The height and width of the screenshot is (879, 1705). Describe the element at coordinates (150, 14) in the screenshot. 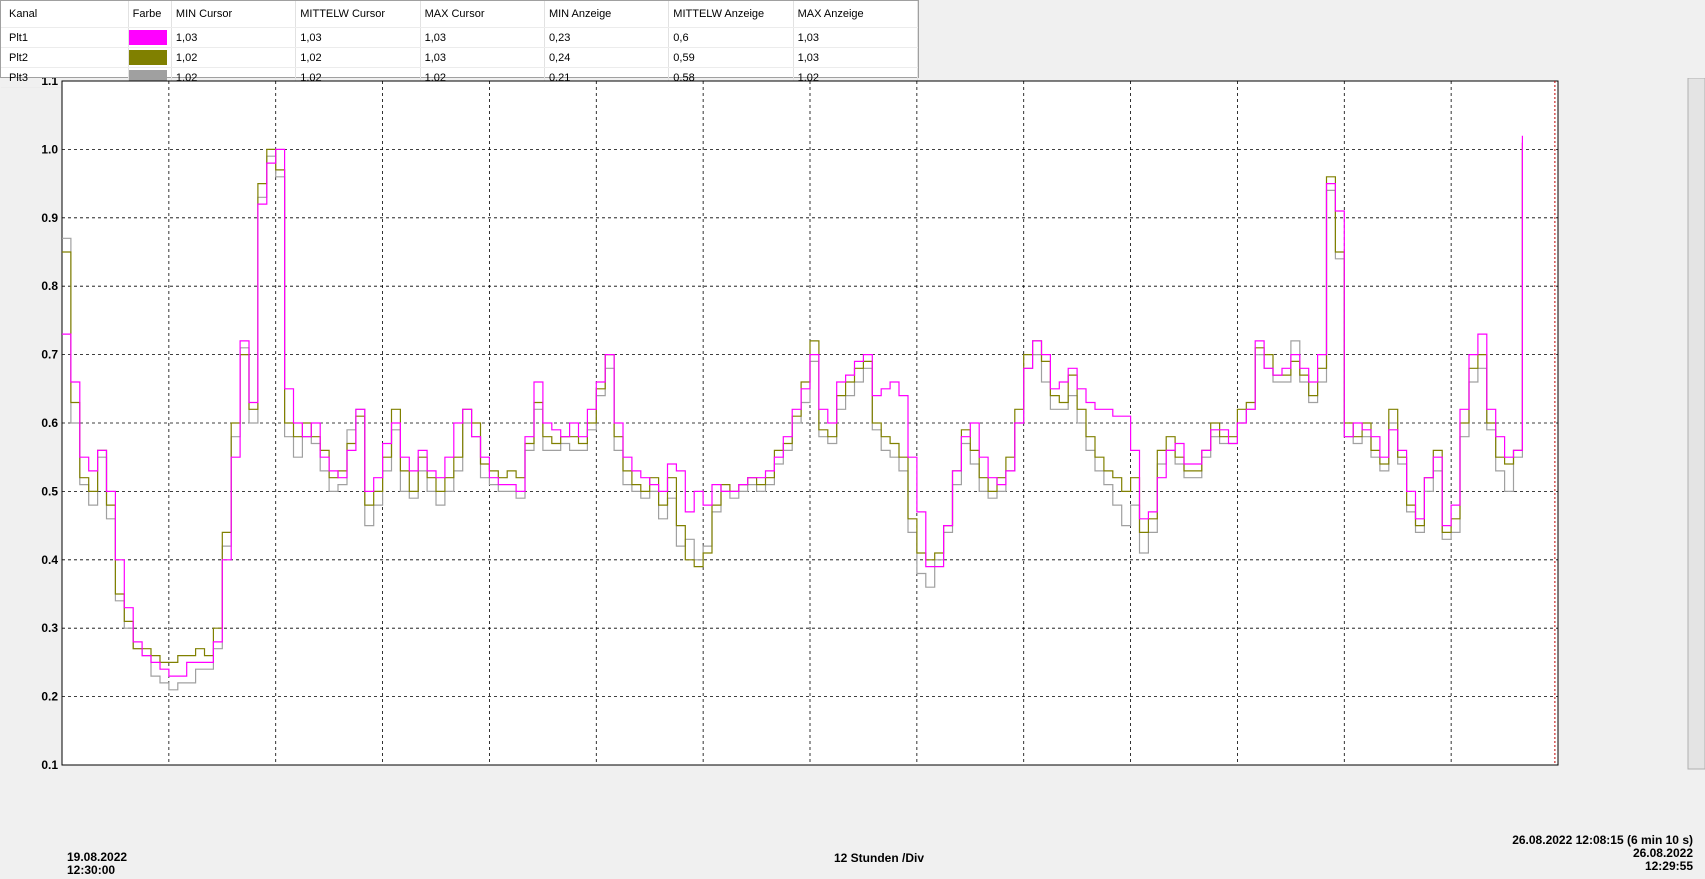

I see `header-farbe: Farbe` at that location.